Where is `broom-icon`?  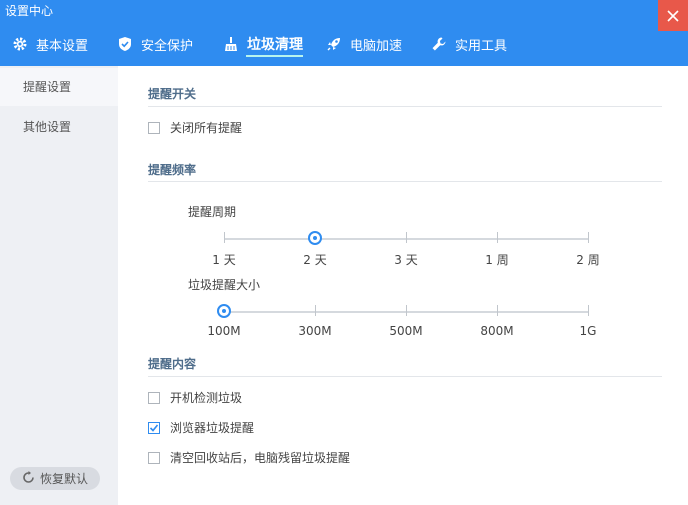
broom-icon is located at coordinates (231, 44).